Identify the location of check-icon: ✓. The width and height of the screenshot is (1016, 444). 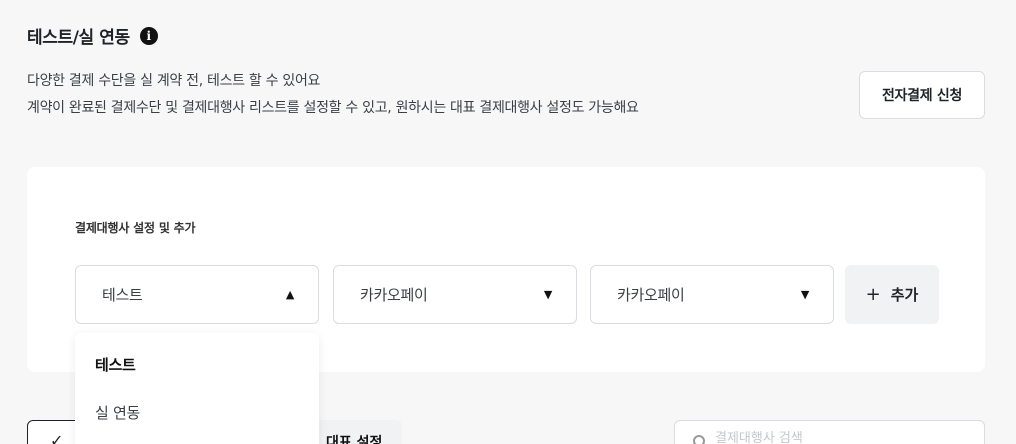
(57, 437).